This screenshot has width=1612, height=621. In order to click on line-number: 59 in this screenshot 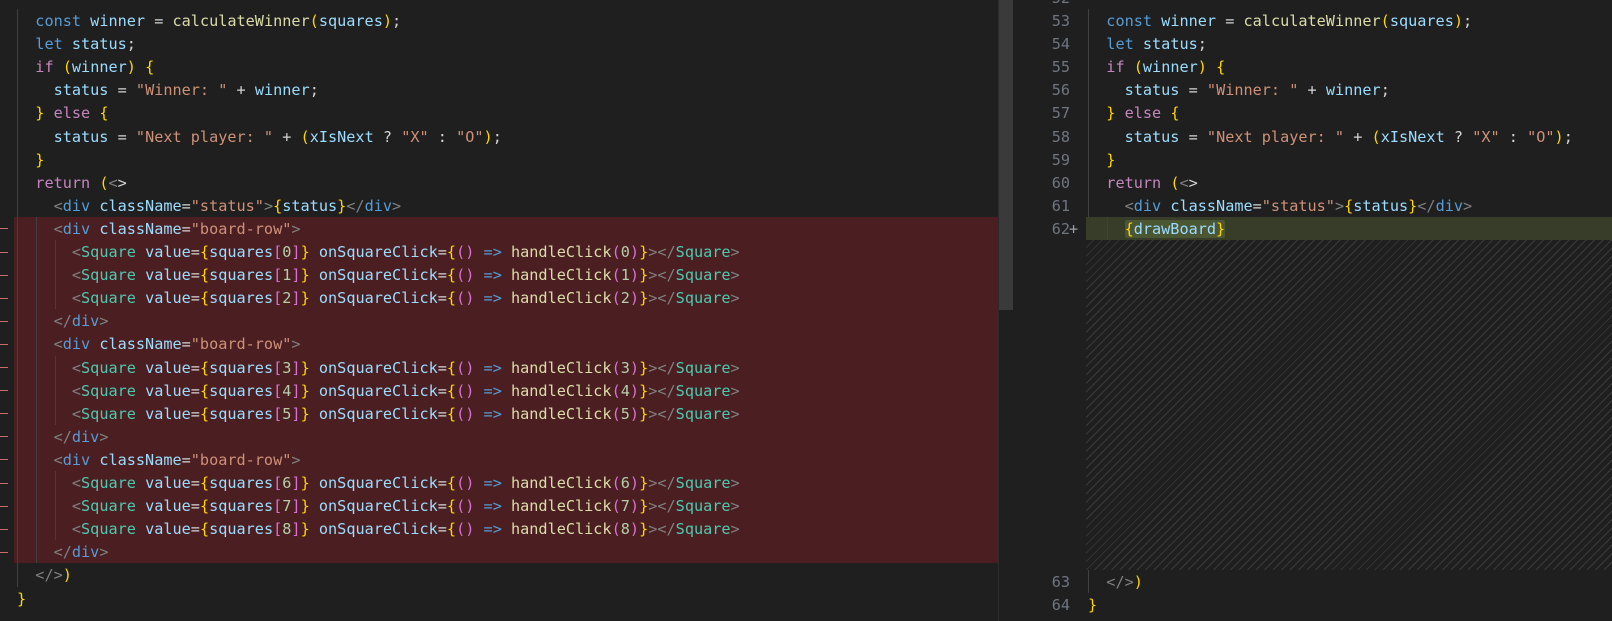, I will do `click(1060, 159)`.